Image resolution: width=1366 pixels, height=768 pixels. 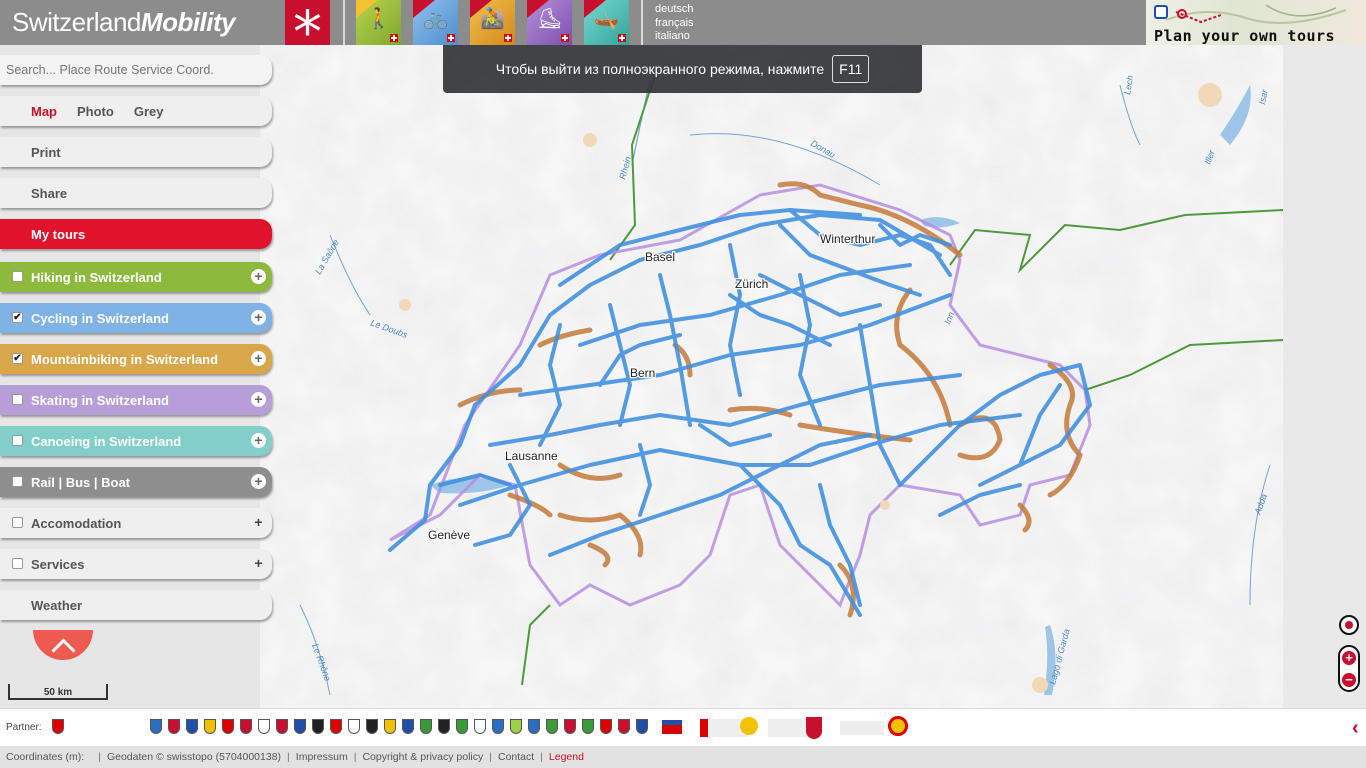 What do you see at coordinates (307, 32) in the screenshot?
I see `swiss-cross-icon: *` at bounding box center [307, 32].